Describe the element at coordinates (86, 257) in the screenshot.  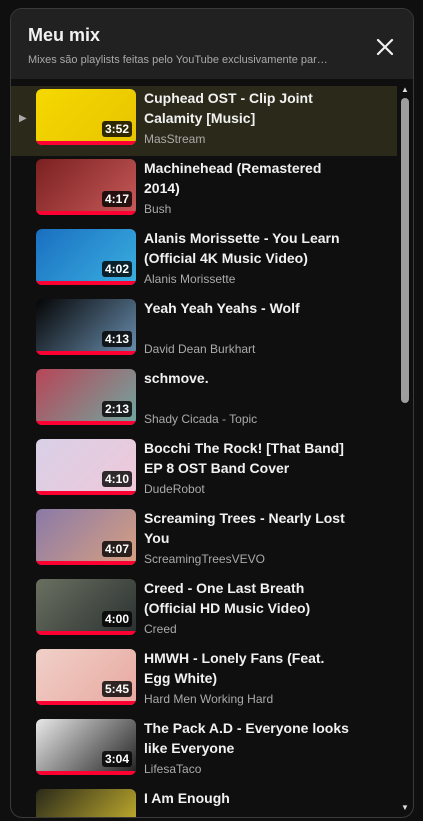
I see `video-thumbnail: 4:02` at that location.